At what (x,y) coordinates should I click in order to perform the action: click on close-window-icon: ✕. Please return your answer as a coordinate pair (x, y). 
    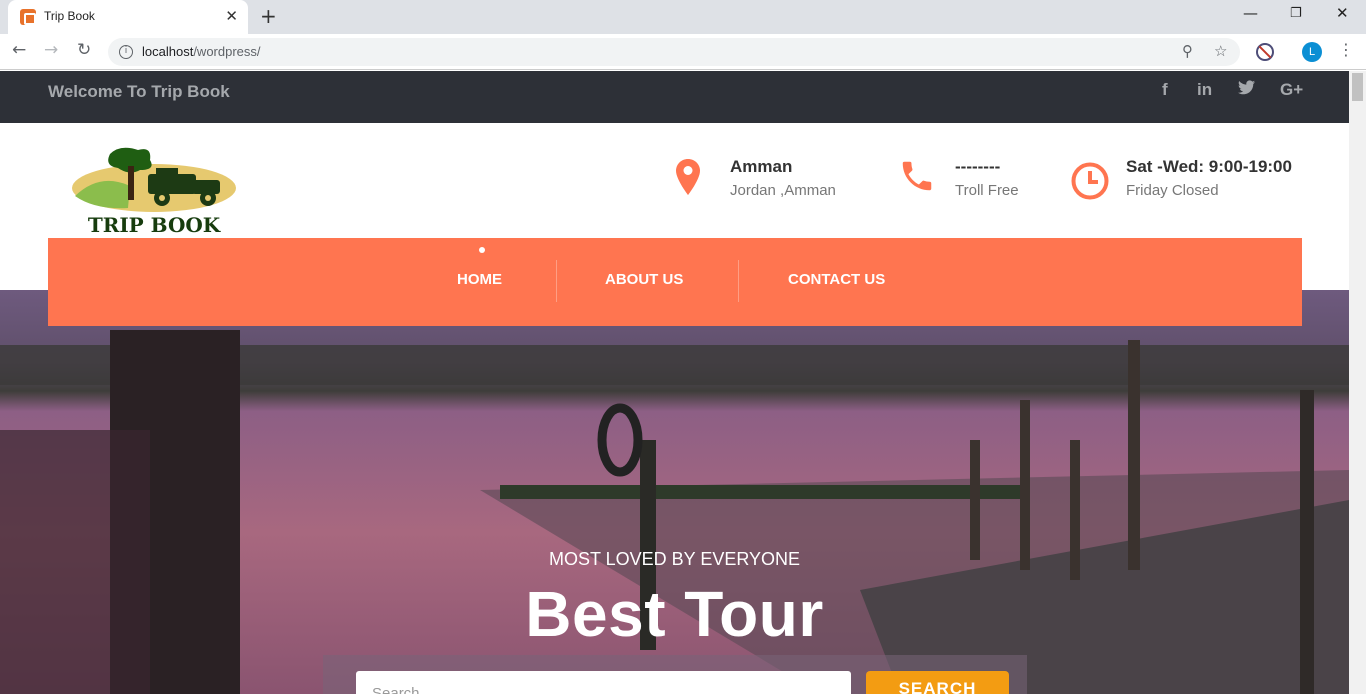
    Looking at the image, I should click on (1342, 13).